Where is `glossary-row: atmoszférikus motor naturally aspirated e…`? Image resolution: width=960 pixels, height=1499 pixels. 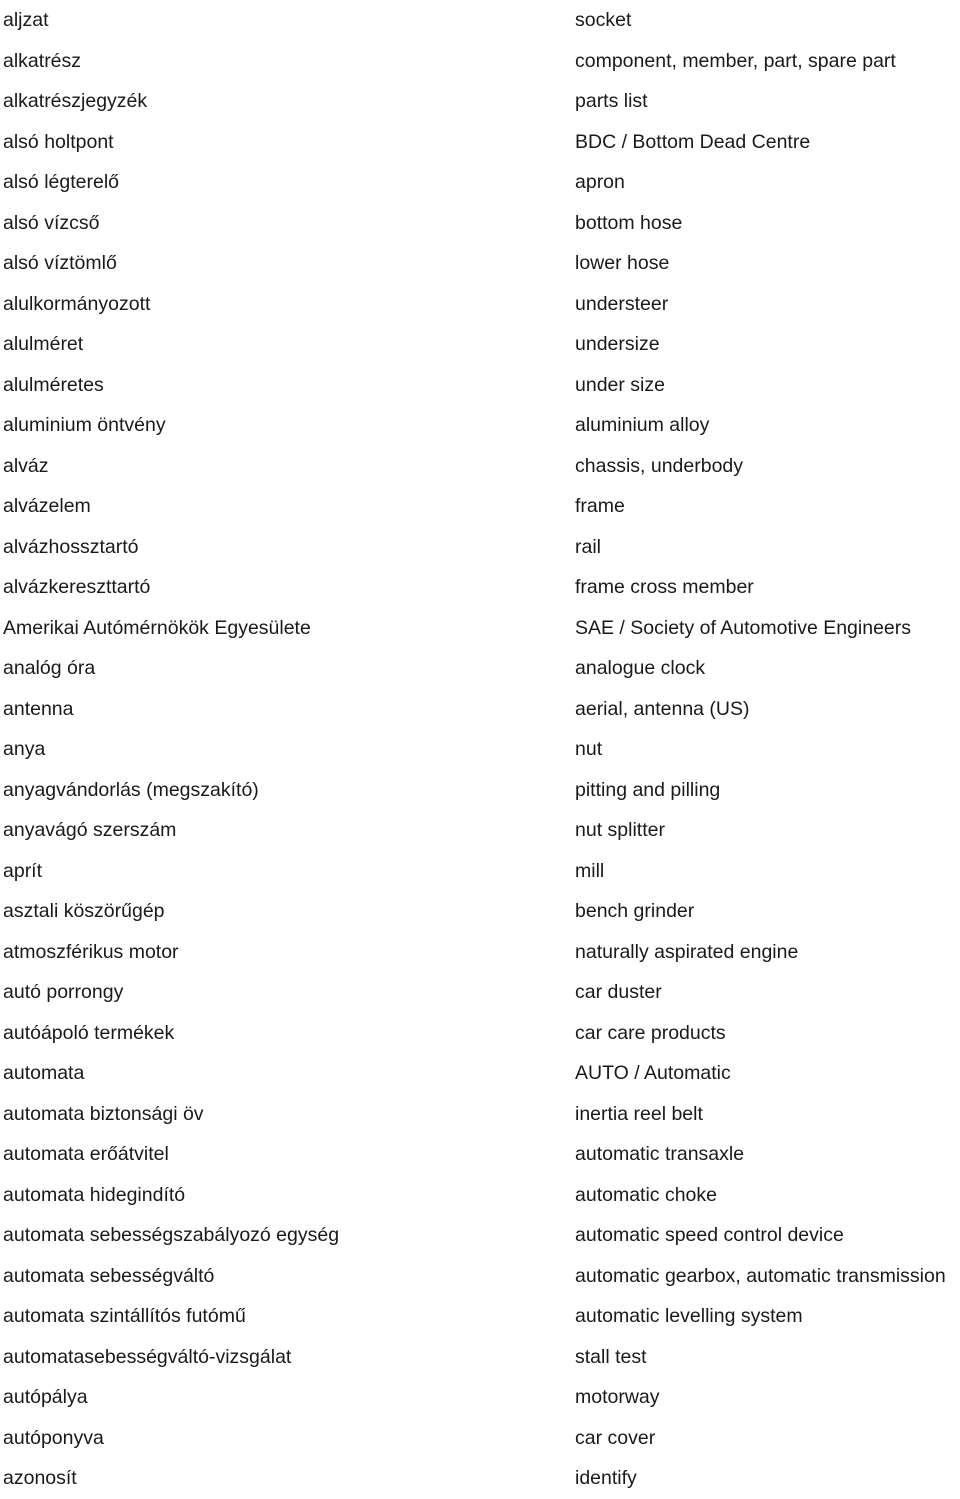
glossary-row: atmoszférikus motor naturally aspirated e… is located at coordinates (480, 952).